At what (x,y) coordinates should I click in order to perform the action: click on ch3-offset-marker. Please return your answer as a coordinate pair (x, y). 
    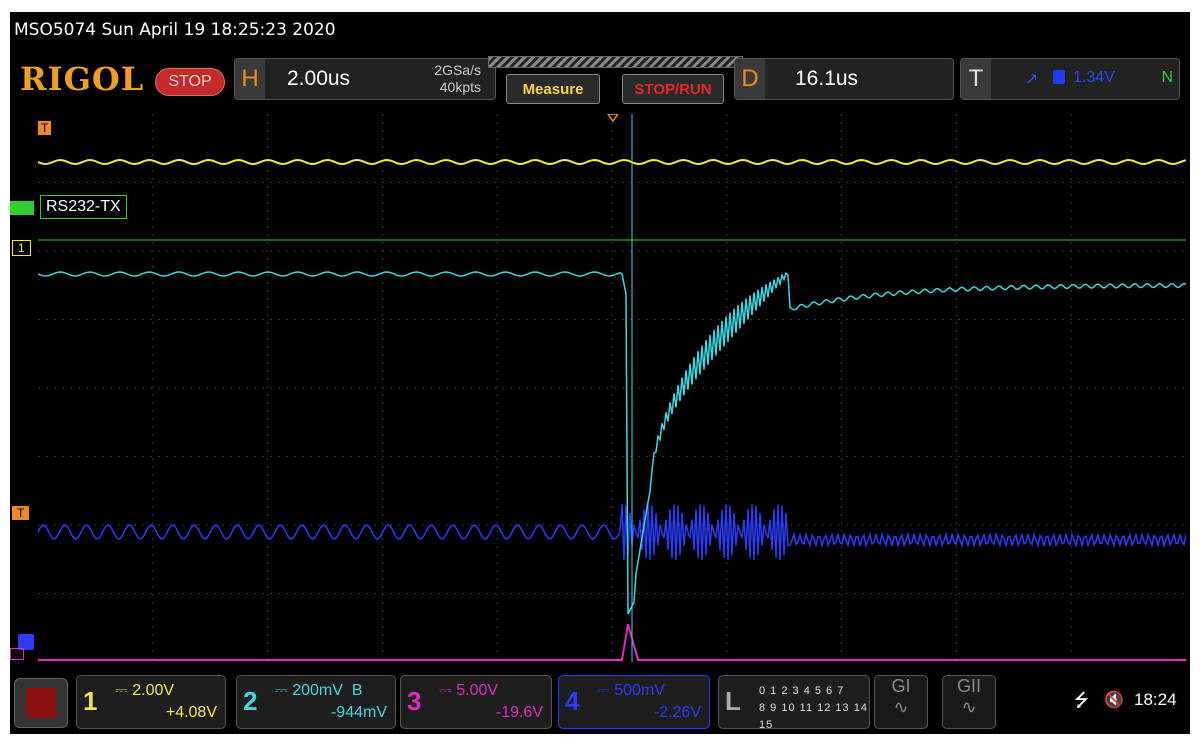
    Looking at the image, I should click on (17, 654).